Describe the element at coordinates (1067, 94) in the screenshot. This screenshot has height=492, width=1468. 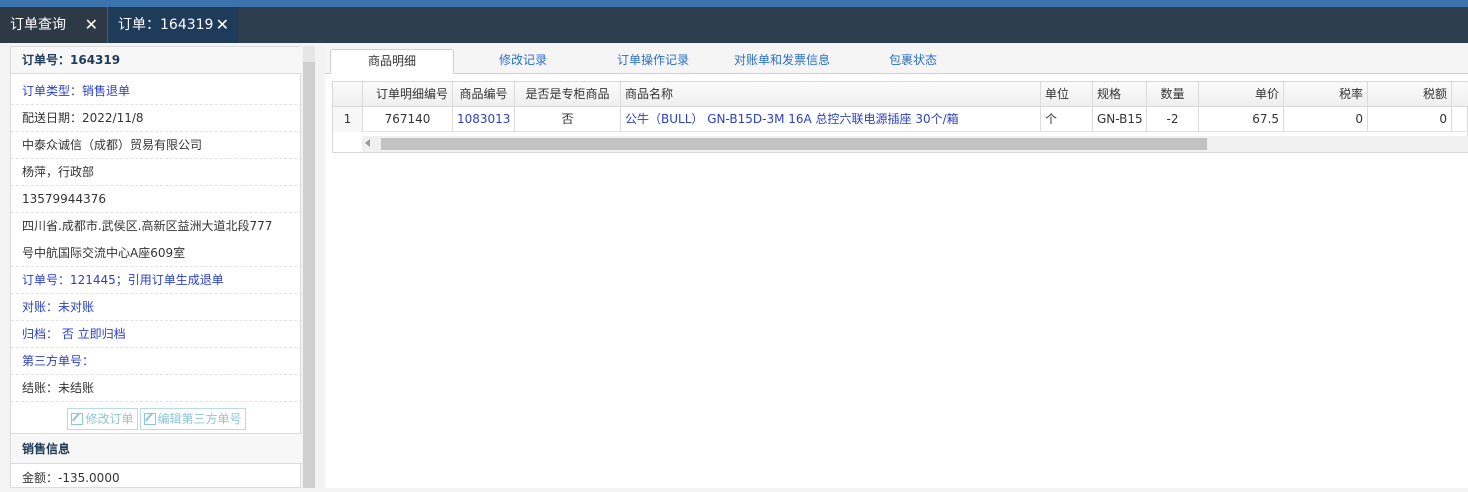
I see `col-unit: 单位` at that location.